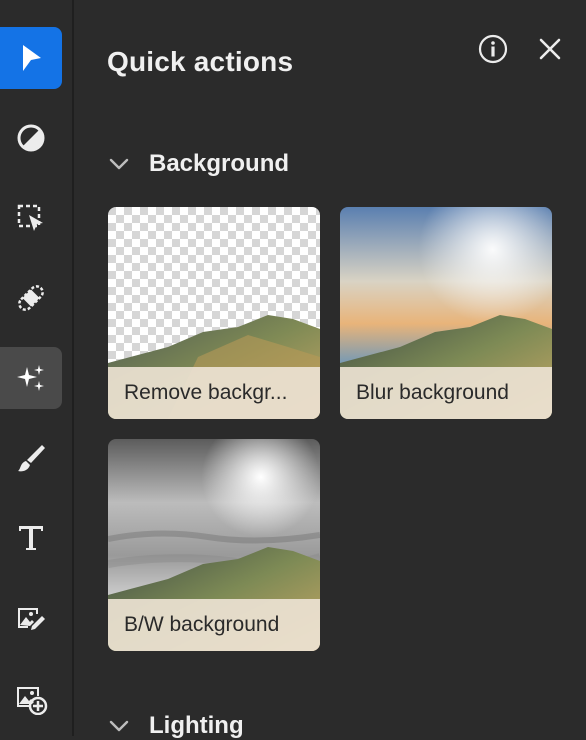 This screenshot has width=586, height=740. I want to click on text-tool-button, so click(31, 538).